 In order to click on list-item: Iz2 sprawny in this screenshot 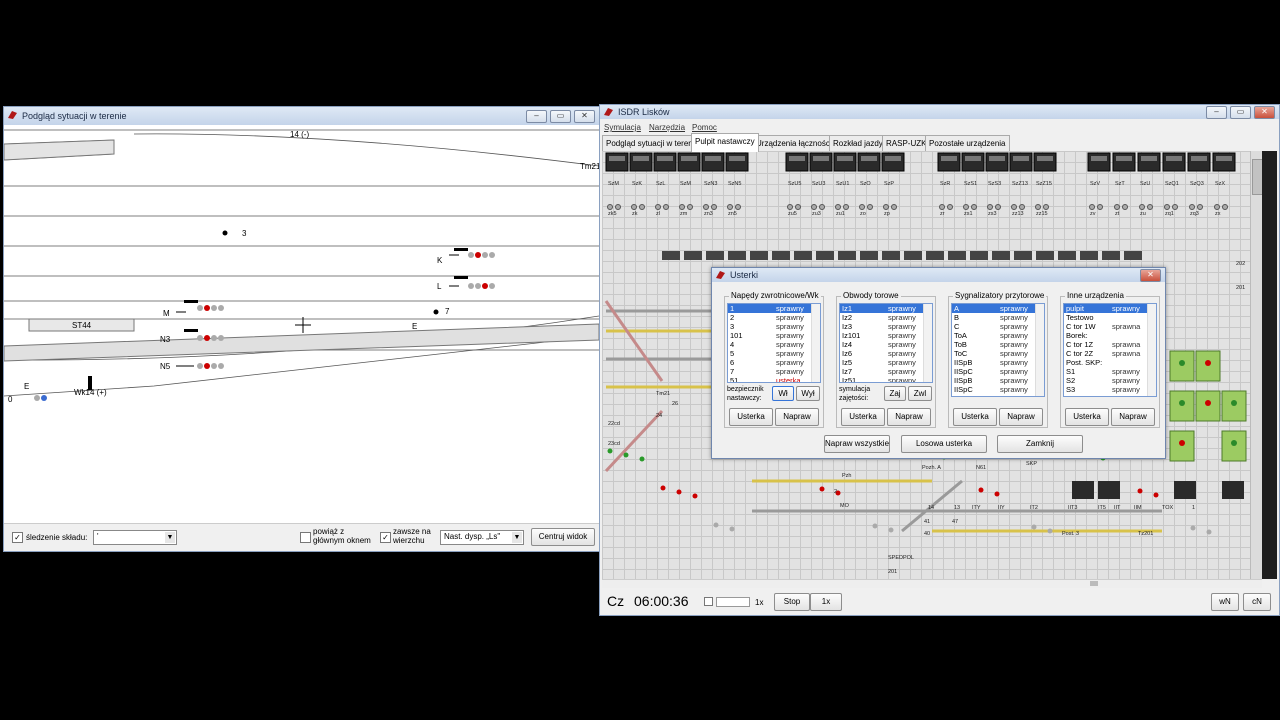, I will do `click(886, 317)`.